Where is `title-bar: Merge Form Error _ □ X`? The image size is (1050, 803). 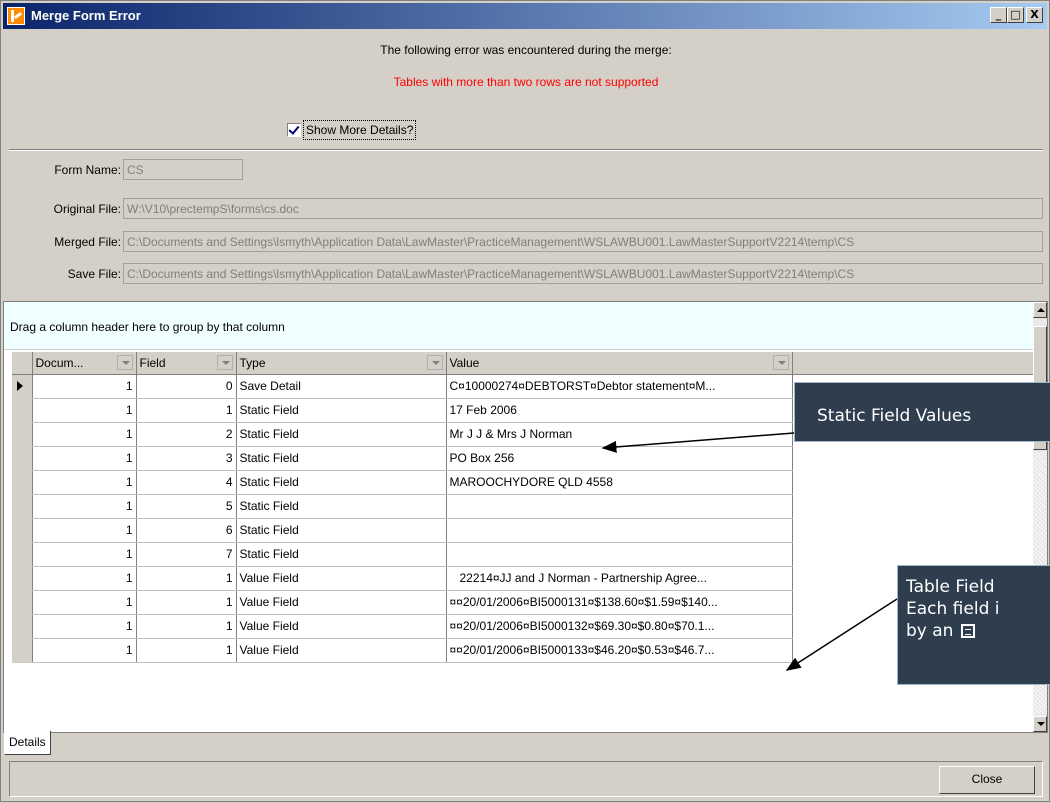
title-bar: Merge Form Error _ □ X is located at coordinates (525, 16).